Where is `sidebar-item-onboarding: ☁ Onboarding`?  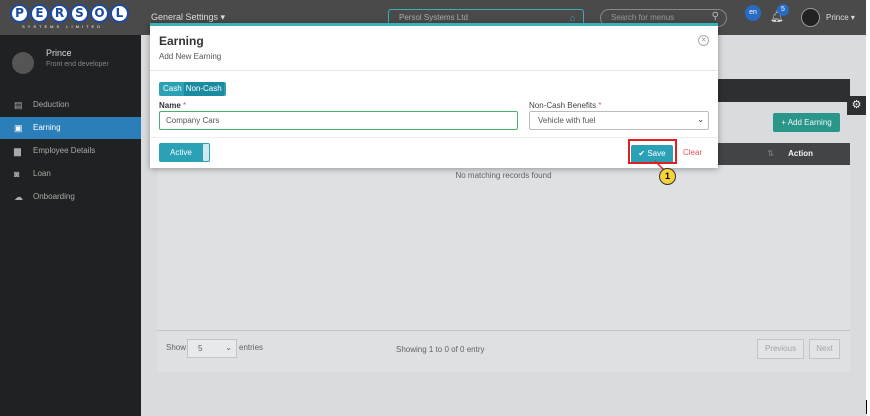 sidebar-item-onboarding: ☁ Onboarding is located at coordinates (70, 197).